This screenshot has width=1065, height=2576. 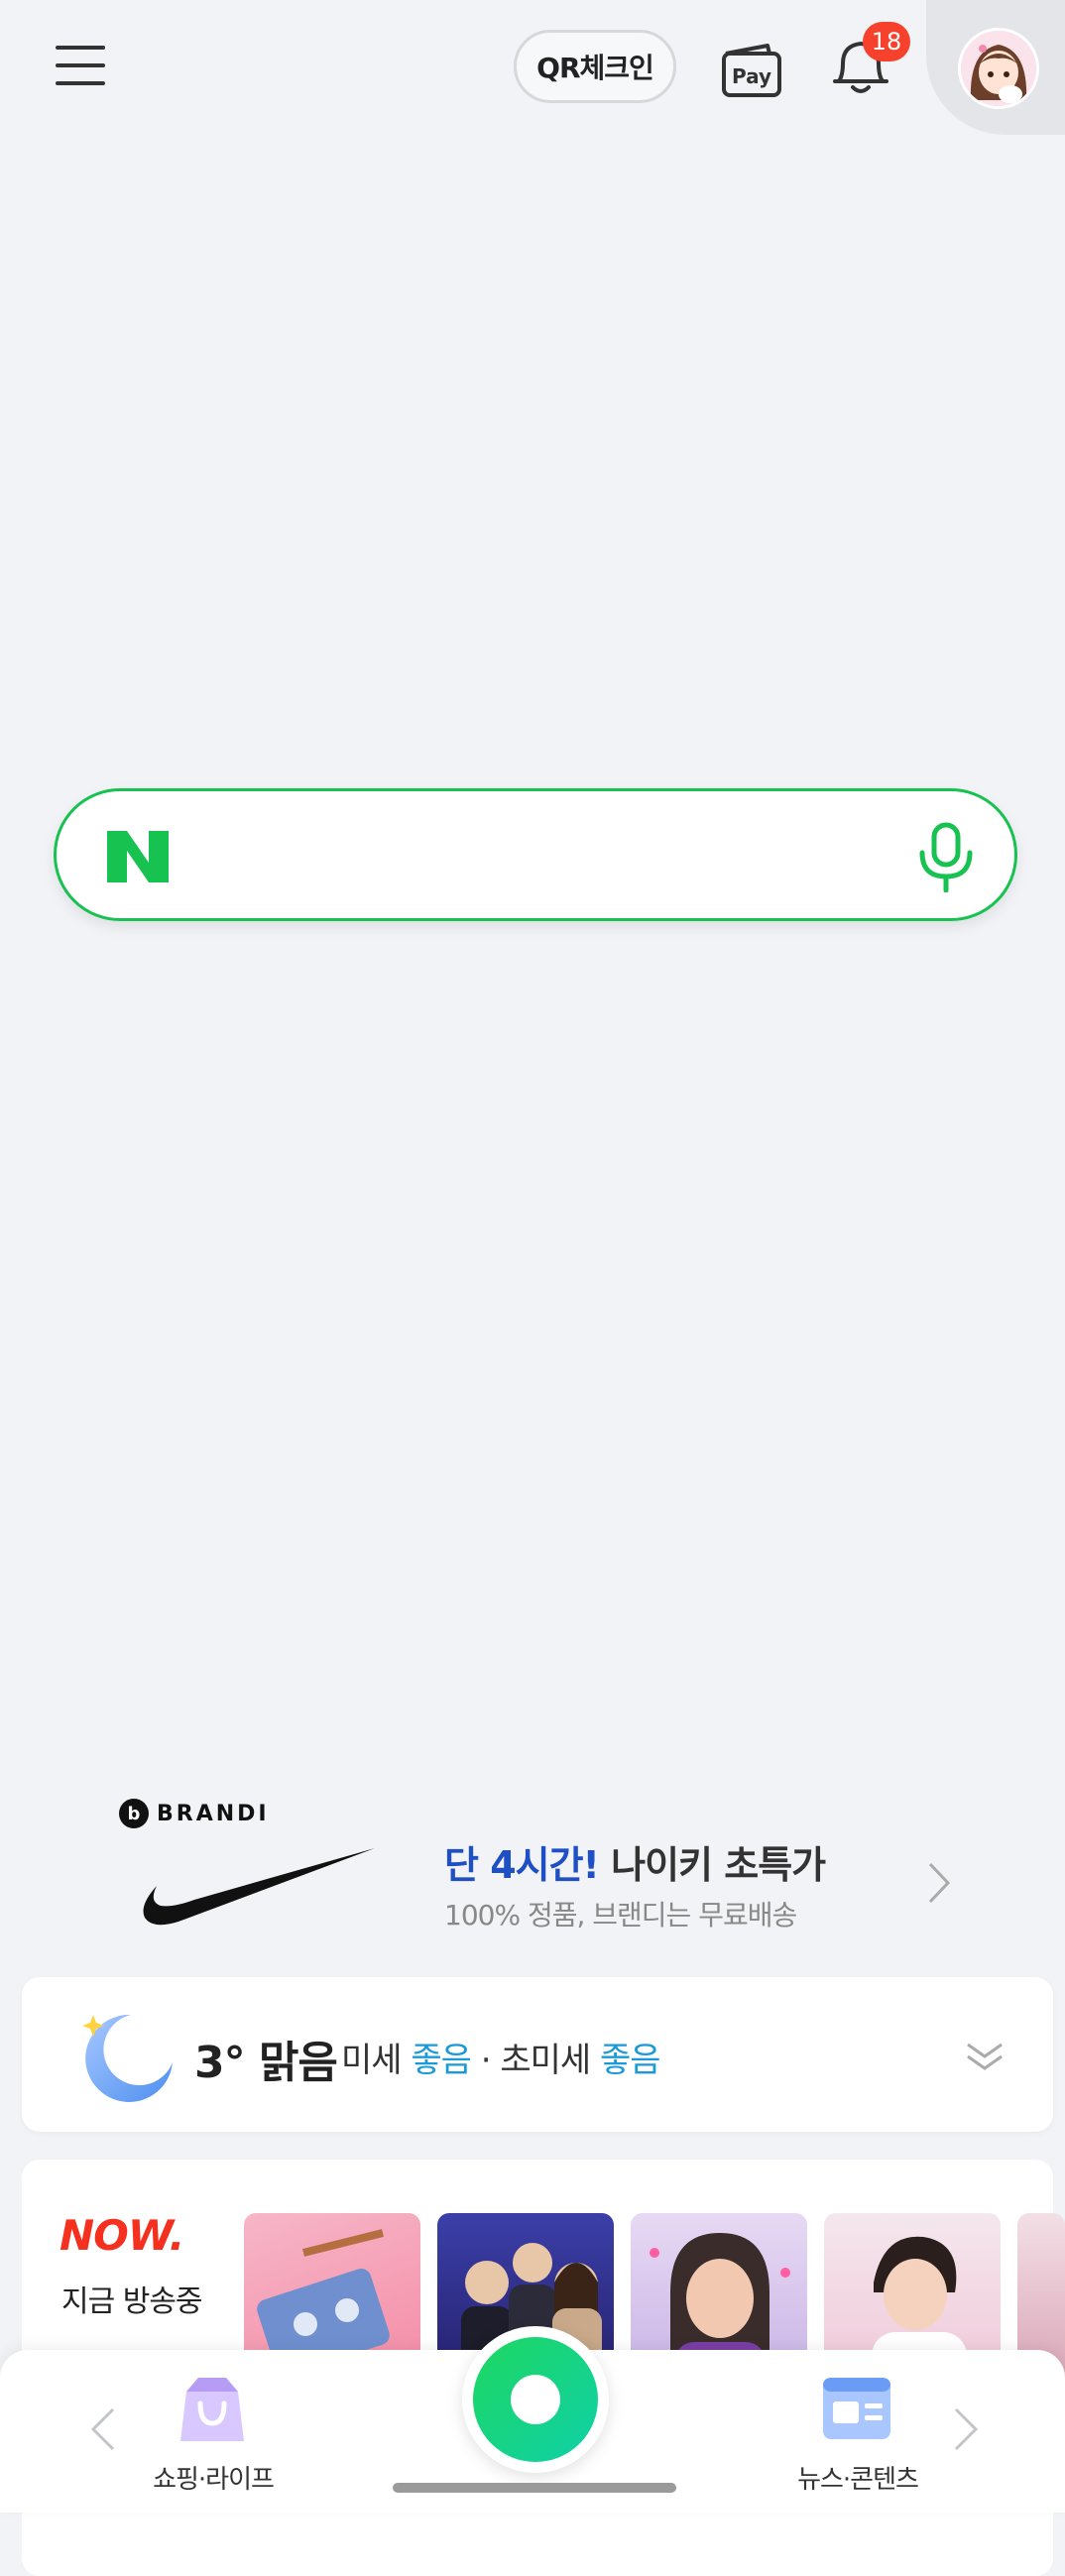 I want to click on search-input, so click(x=535, y=855).